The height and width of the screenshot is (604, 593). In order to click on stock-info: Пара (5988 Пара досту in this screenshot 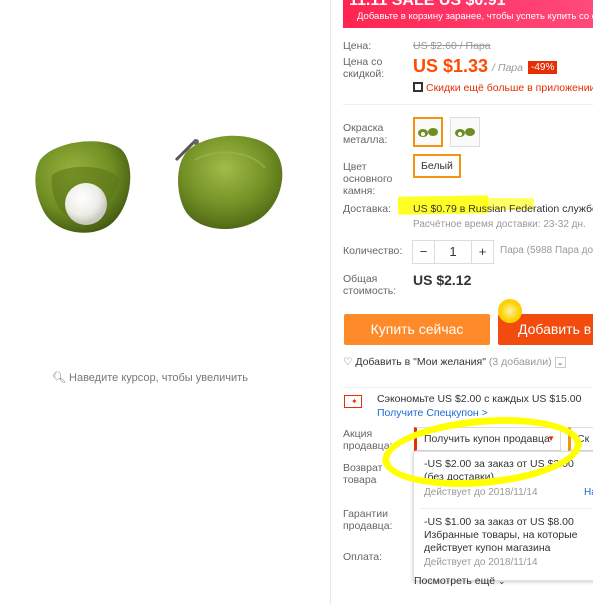, I will do `click(546, 250)`.